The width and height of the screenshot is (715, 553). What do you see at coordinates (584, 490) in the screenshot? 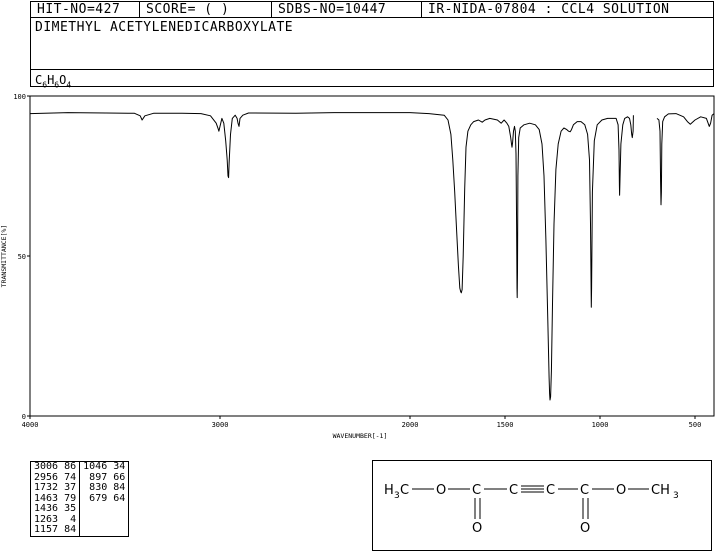
I see `atom-c-carbonyl-right: C` at bounding box center [584, 490].